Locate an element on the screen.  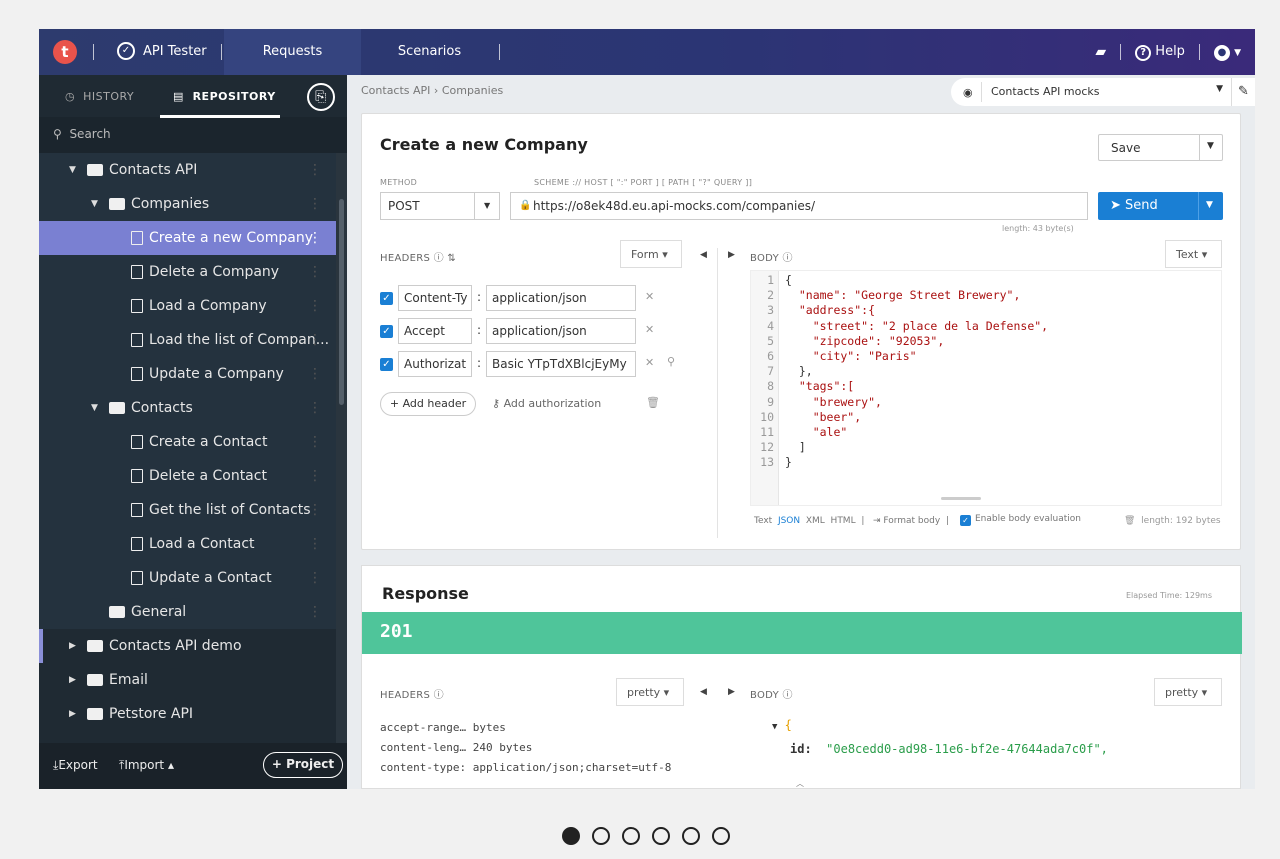
form-toggle: Form ▾ is located at coordinates (651, 254).